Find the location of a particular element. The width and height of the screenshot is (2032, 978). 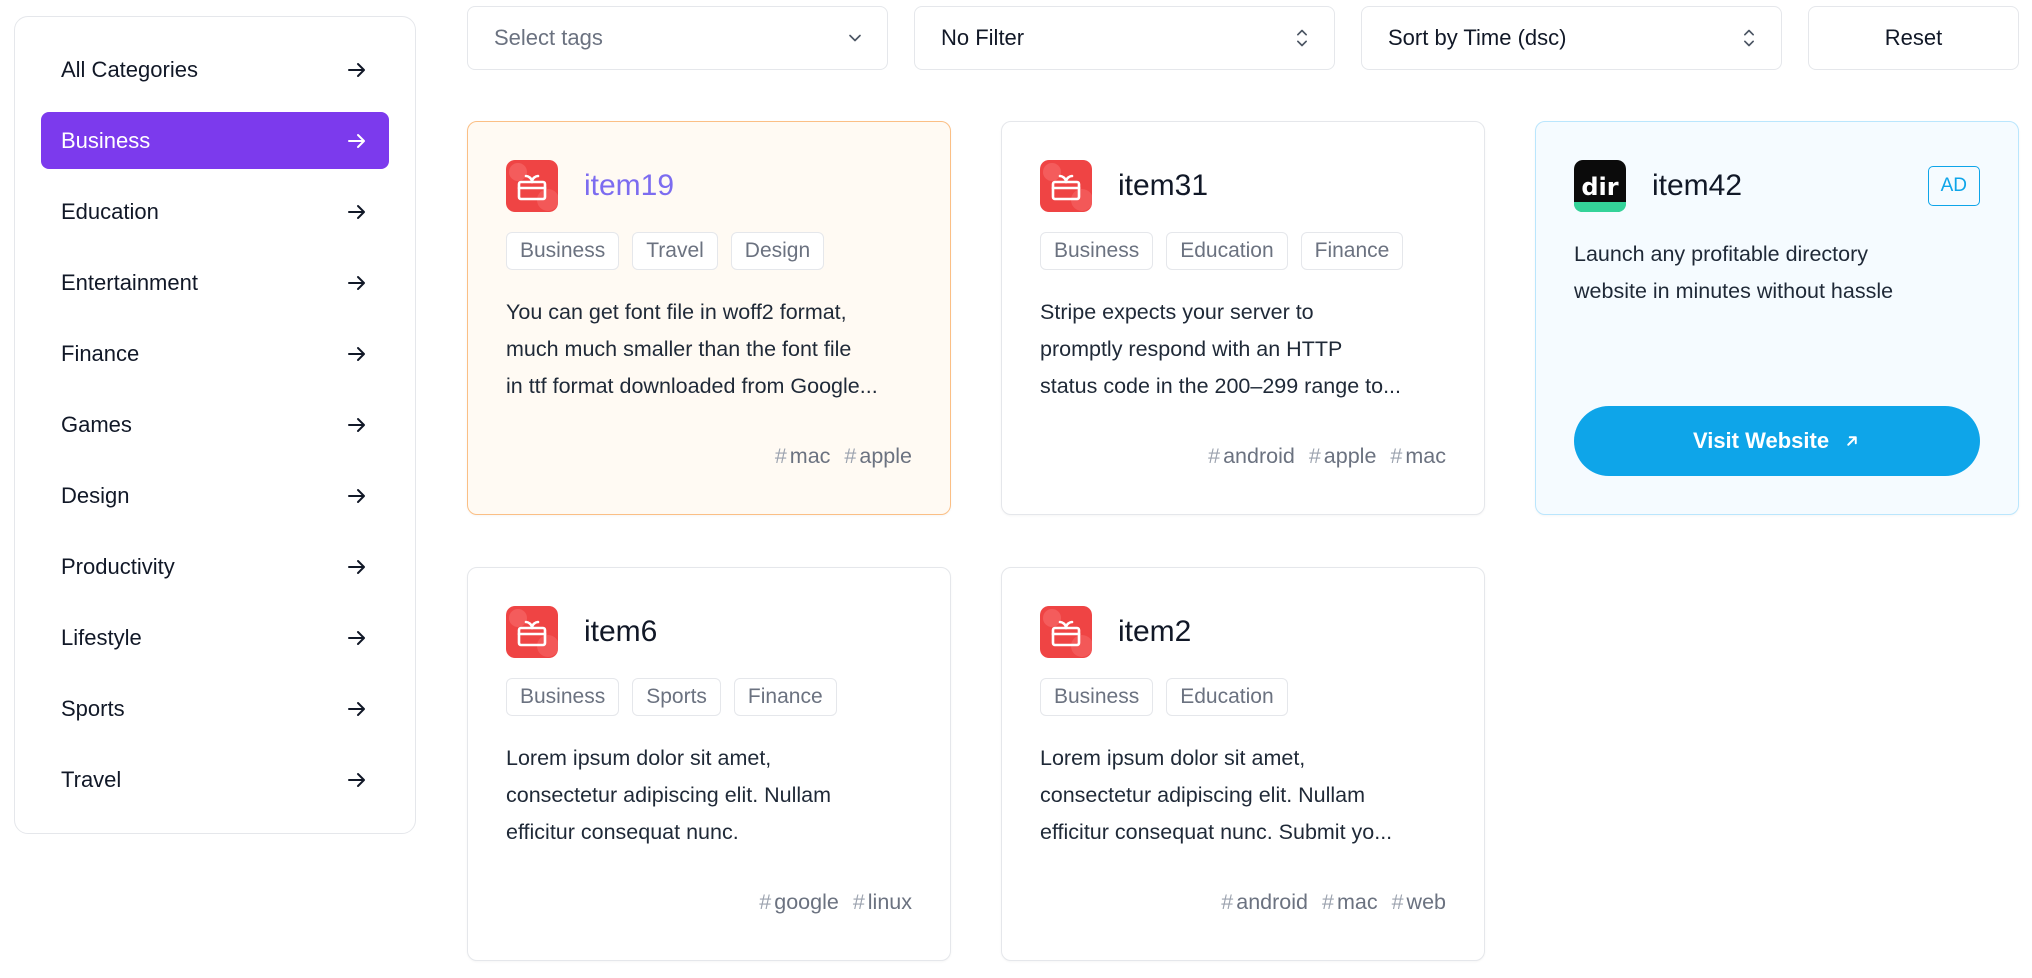

hashtag: # google is located at coordinates (799, 902).